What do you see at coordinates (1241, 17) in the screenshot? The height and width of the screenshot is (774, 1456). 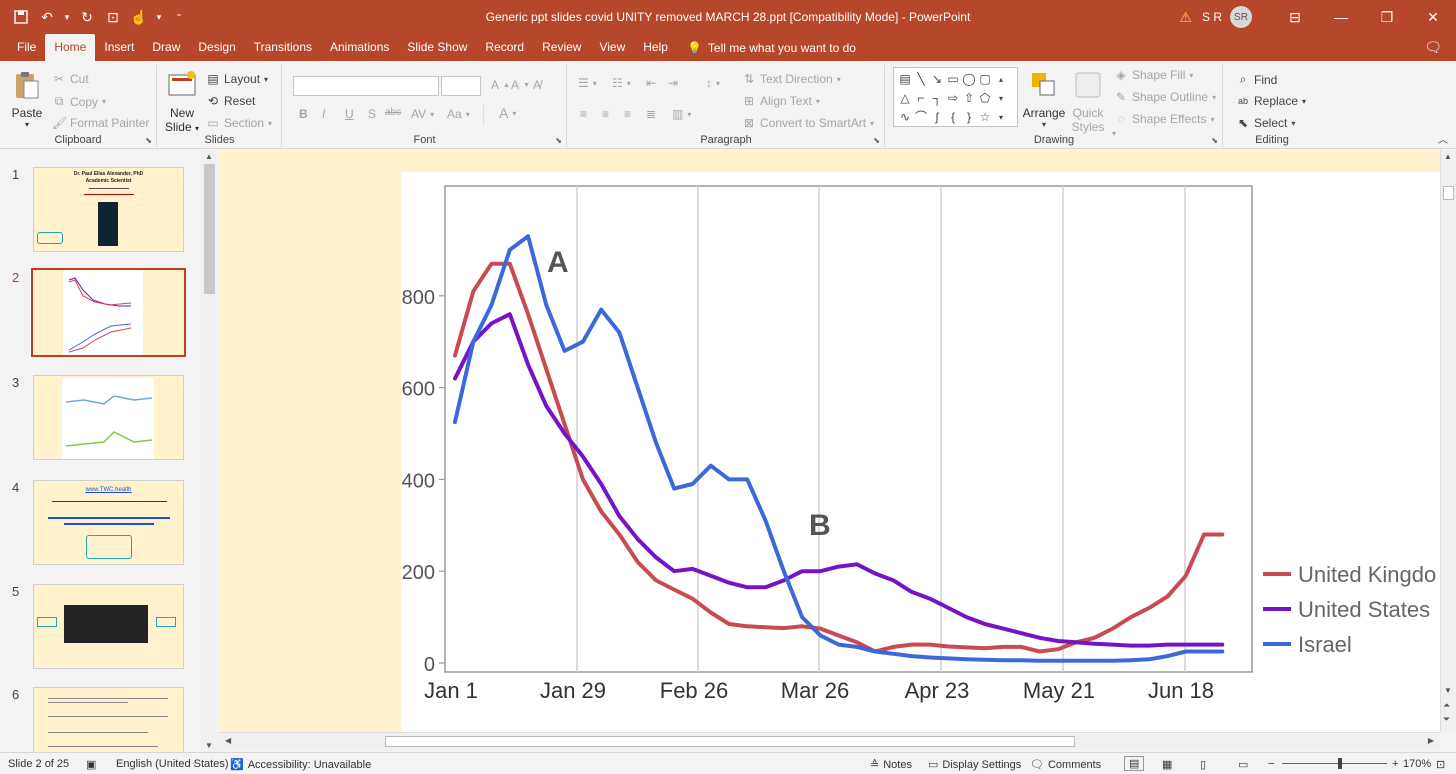 I see `avatar: SR` at bounding box center [1241, 17].